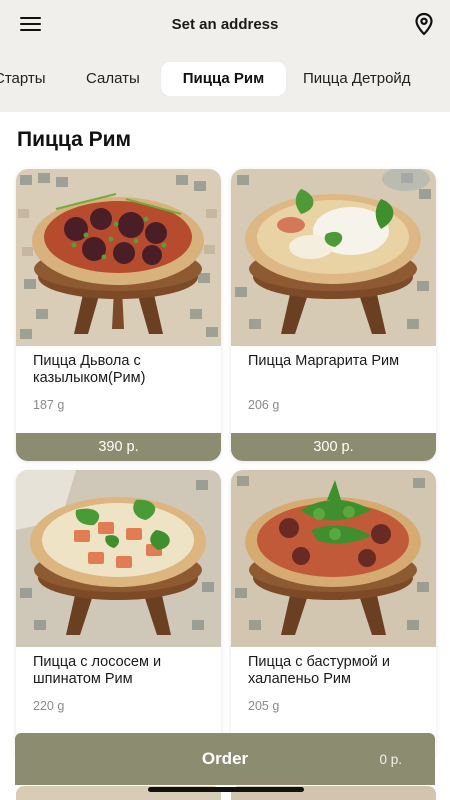  I want to click on address-title: Set an address, so click(225, 24).